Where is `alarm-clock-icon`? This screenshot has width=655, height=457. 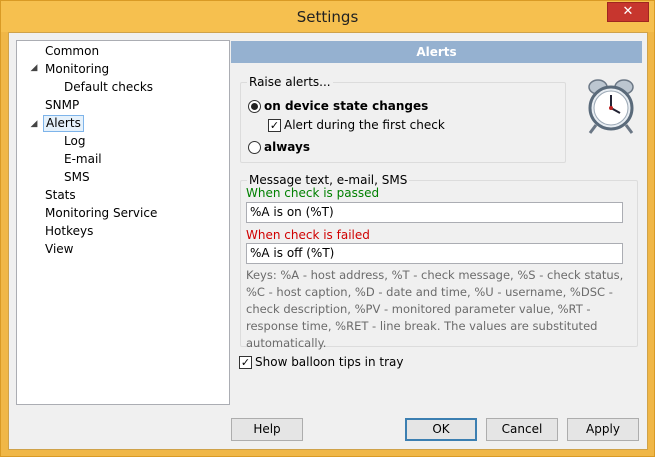 alarm-clock-icon is located at coordinates (611, 106).